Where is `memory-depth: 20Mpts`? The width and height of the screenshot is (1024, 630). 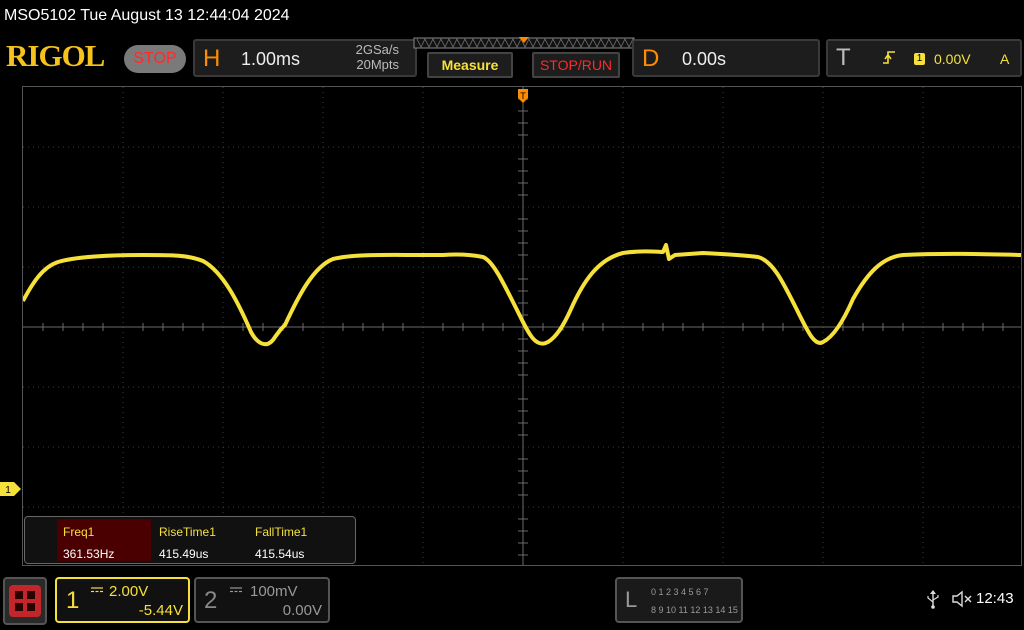 memory-depth: 20Mpts is located at coordinates (377, 64).